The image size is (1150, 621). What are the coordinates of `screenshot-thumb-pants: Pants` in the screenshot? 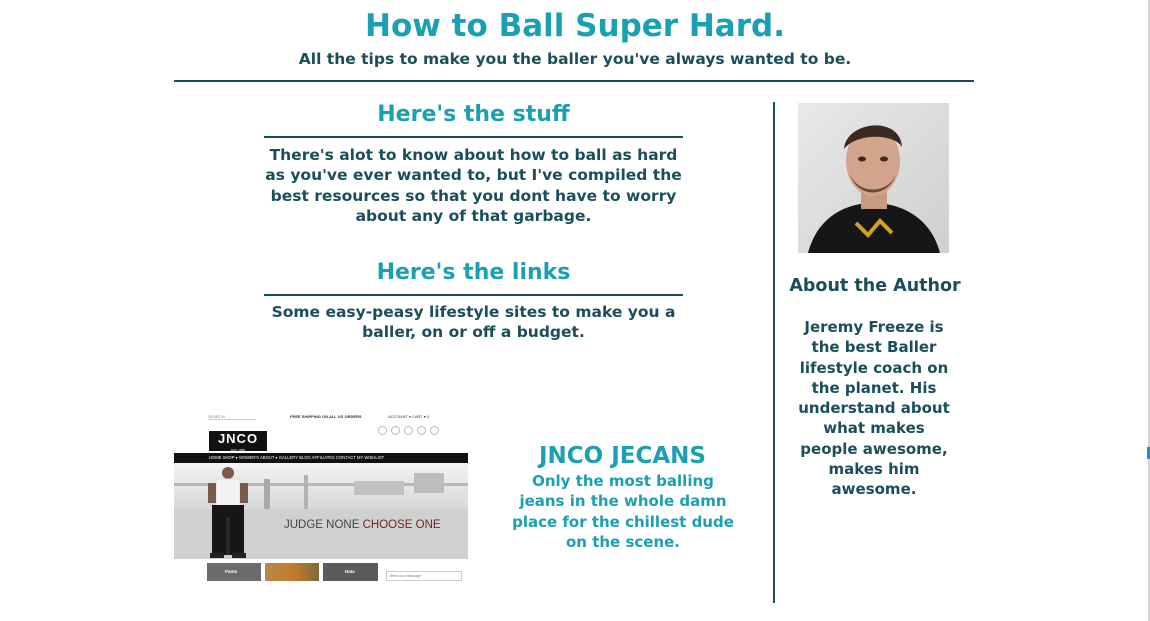 It's located at (234, 572).